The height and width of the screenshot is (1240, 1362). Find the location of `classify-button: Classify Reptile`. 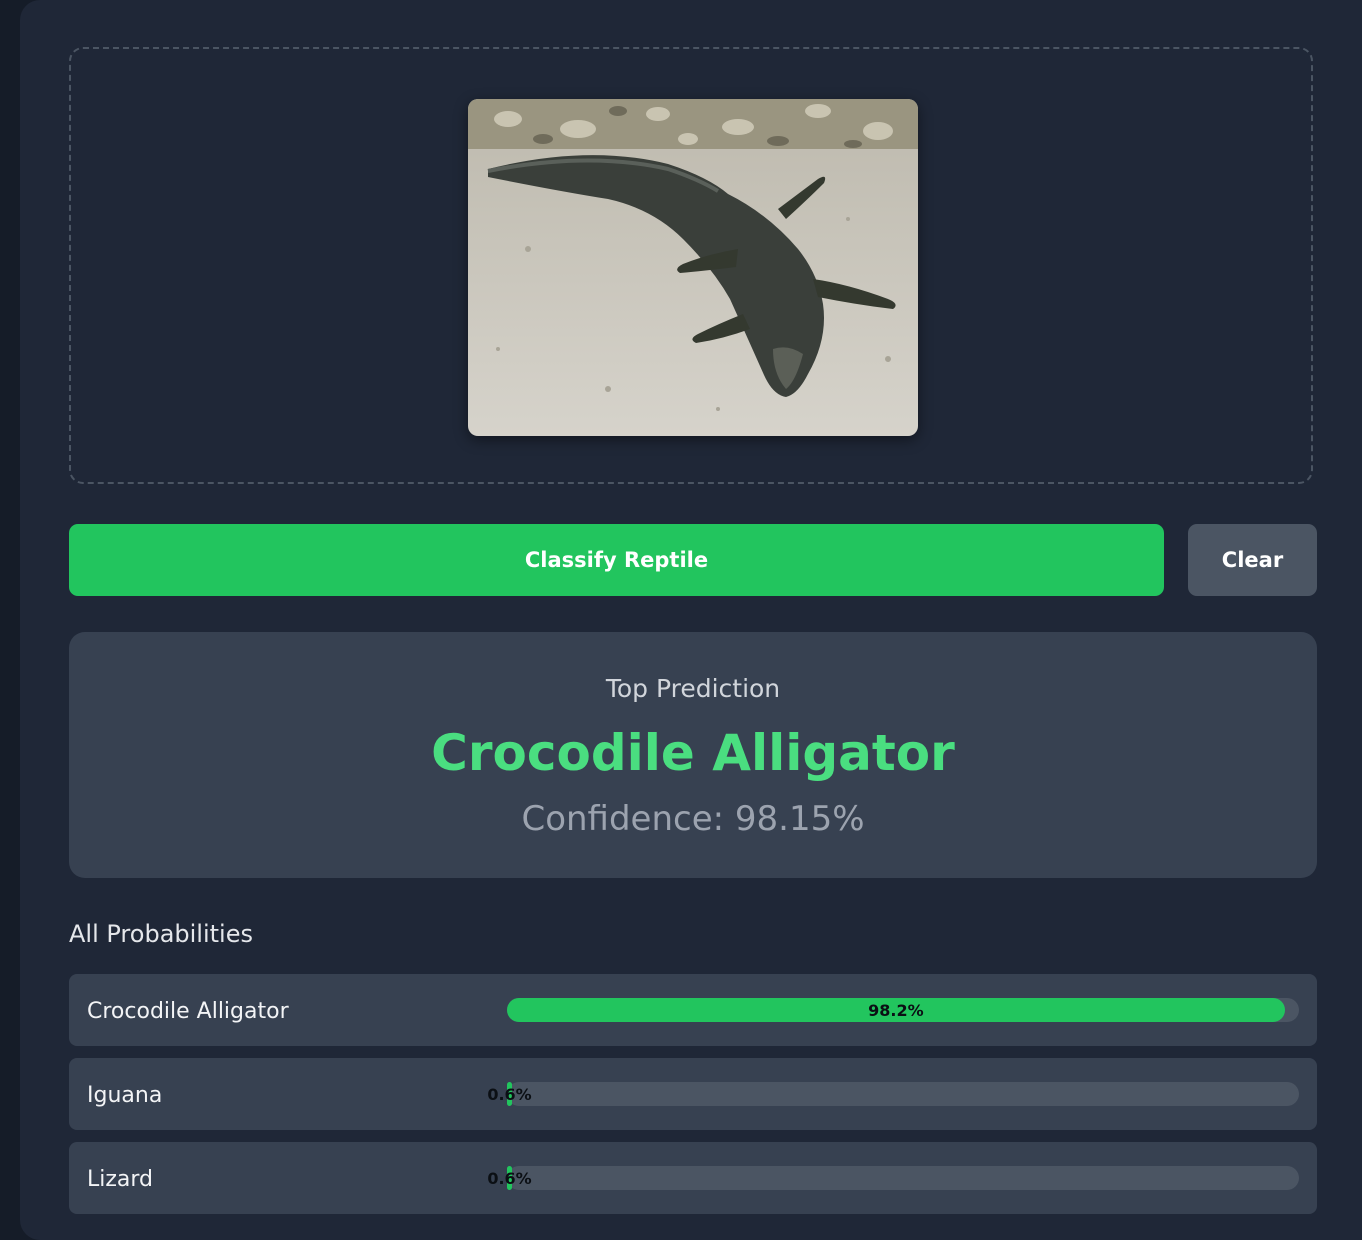

classify-button: Classify Reptile is located at coordinates (616, 560).